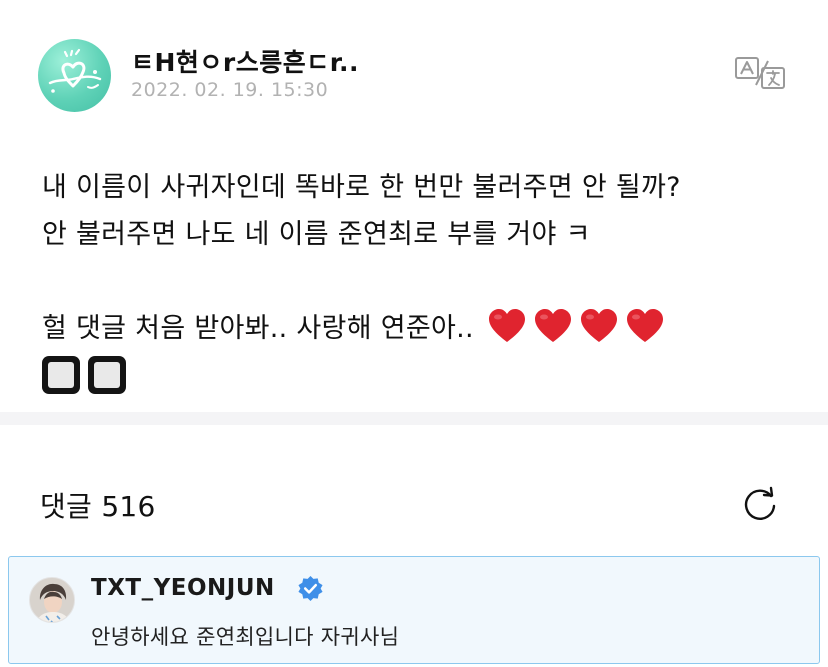 The width and height of the screenshot is (828, 667). I want to click on author-avatar, so click(74, 75).